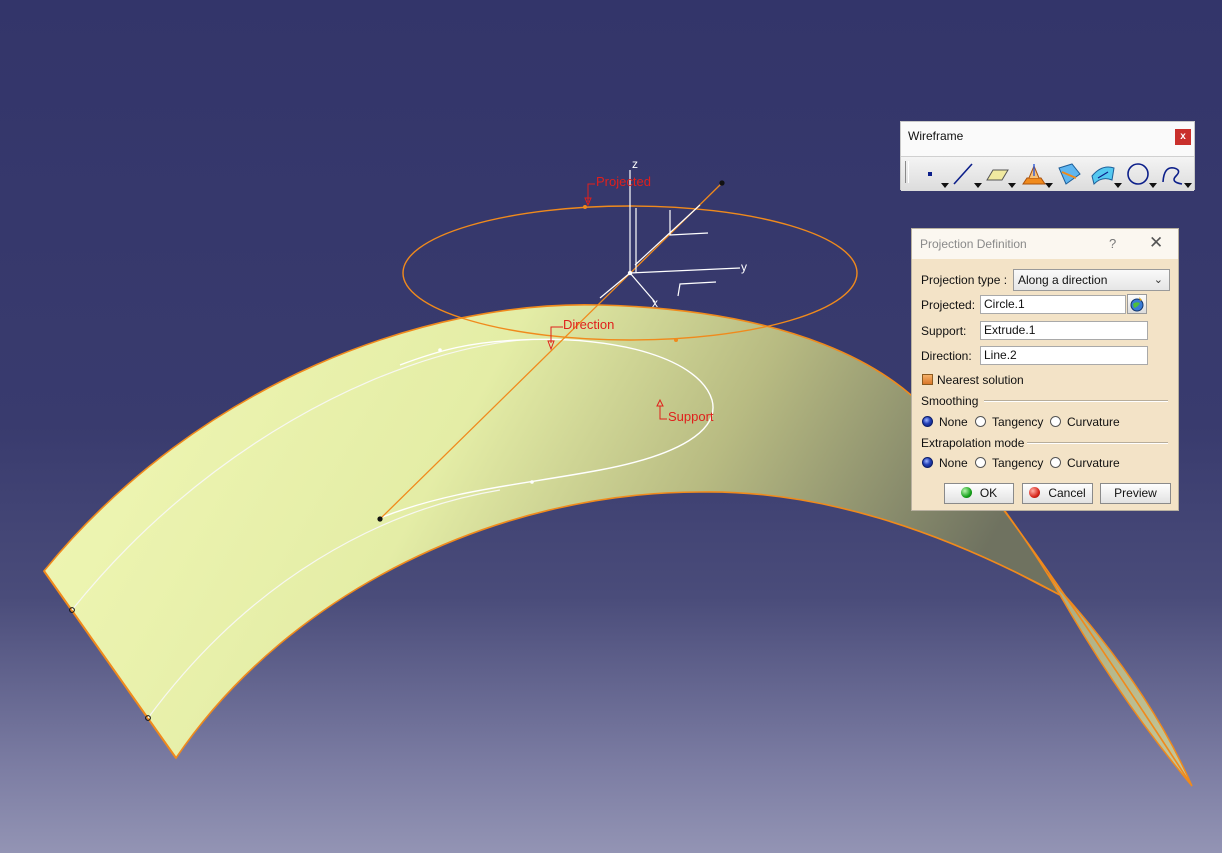 This screenshot has width=1222, height=853. I want to click on toolbar-close-button: x, so click(1183, 137).